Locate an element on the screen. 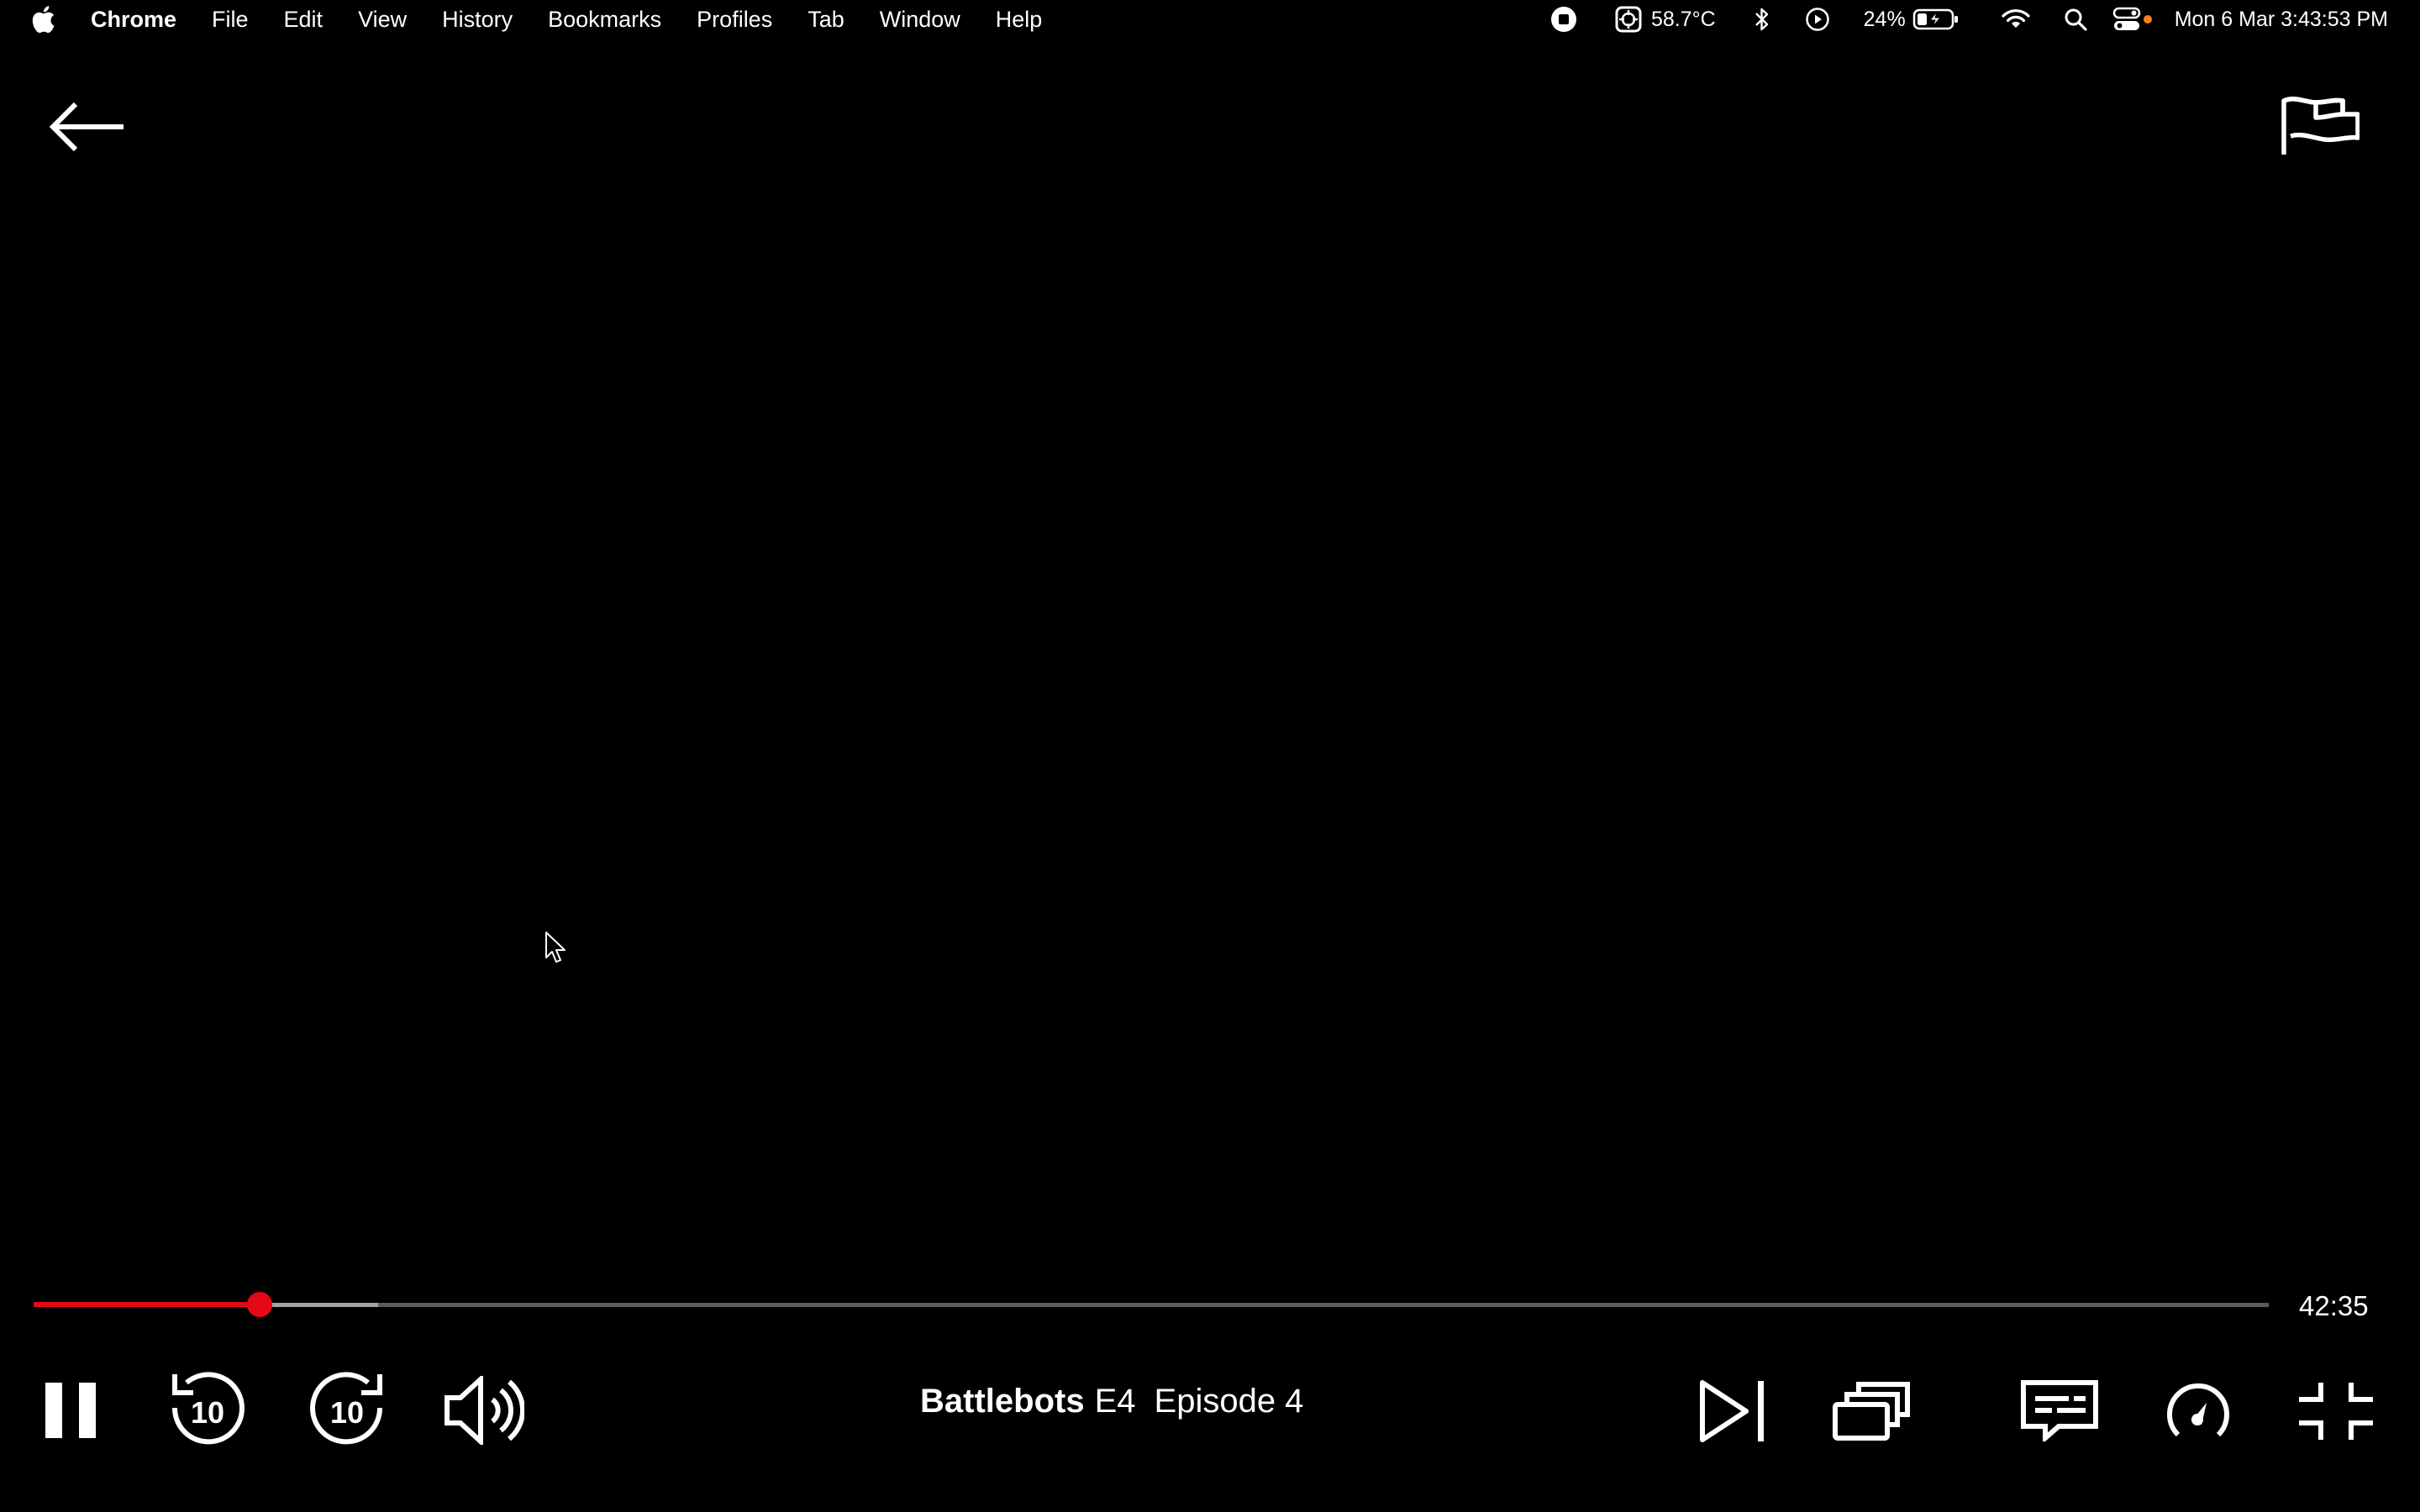 The width and height of the screenshot is (2420, 1512). episodes-icon is located at coordinates (1871, 1411).